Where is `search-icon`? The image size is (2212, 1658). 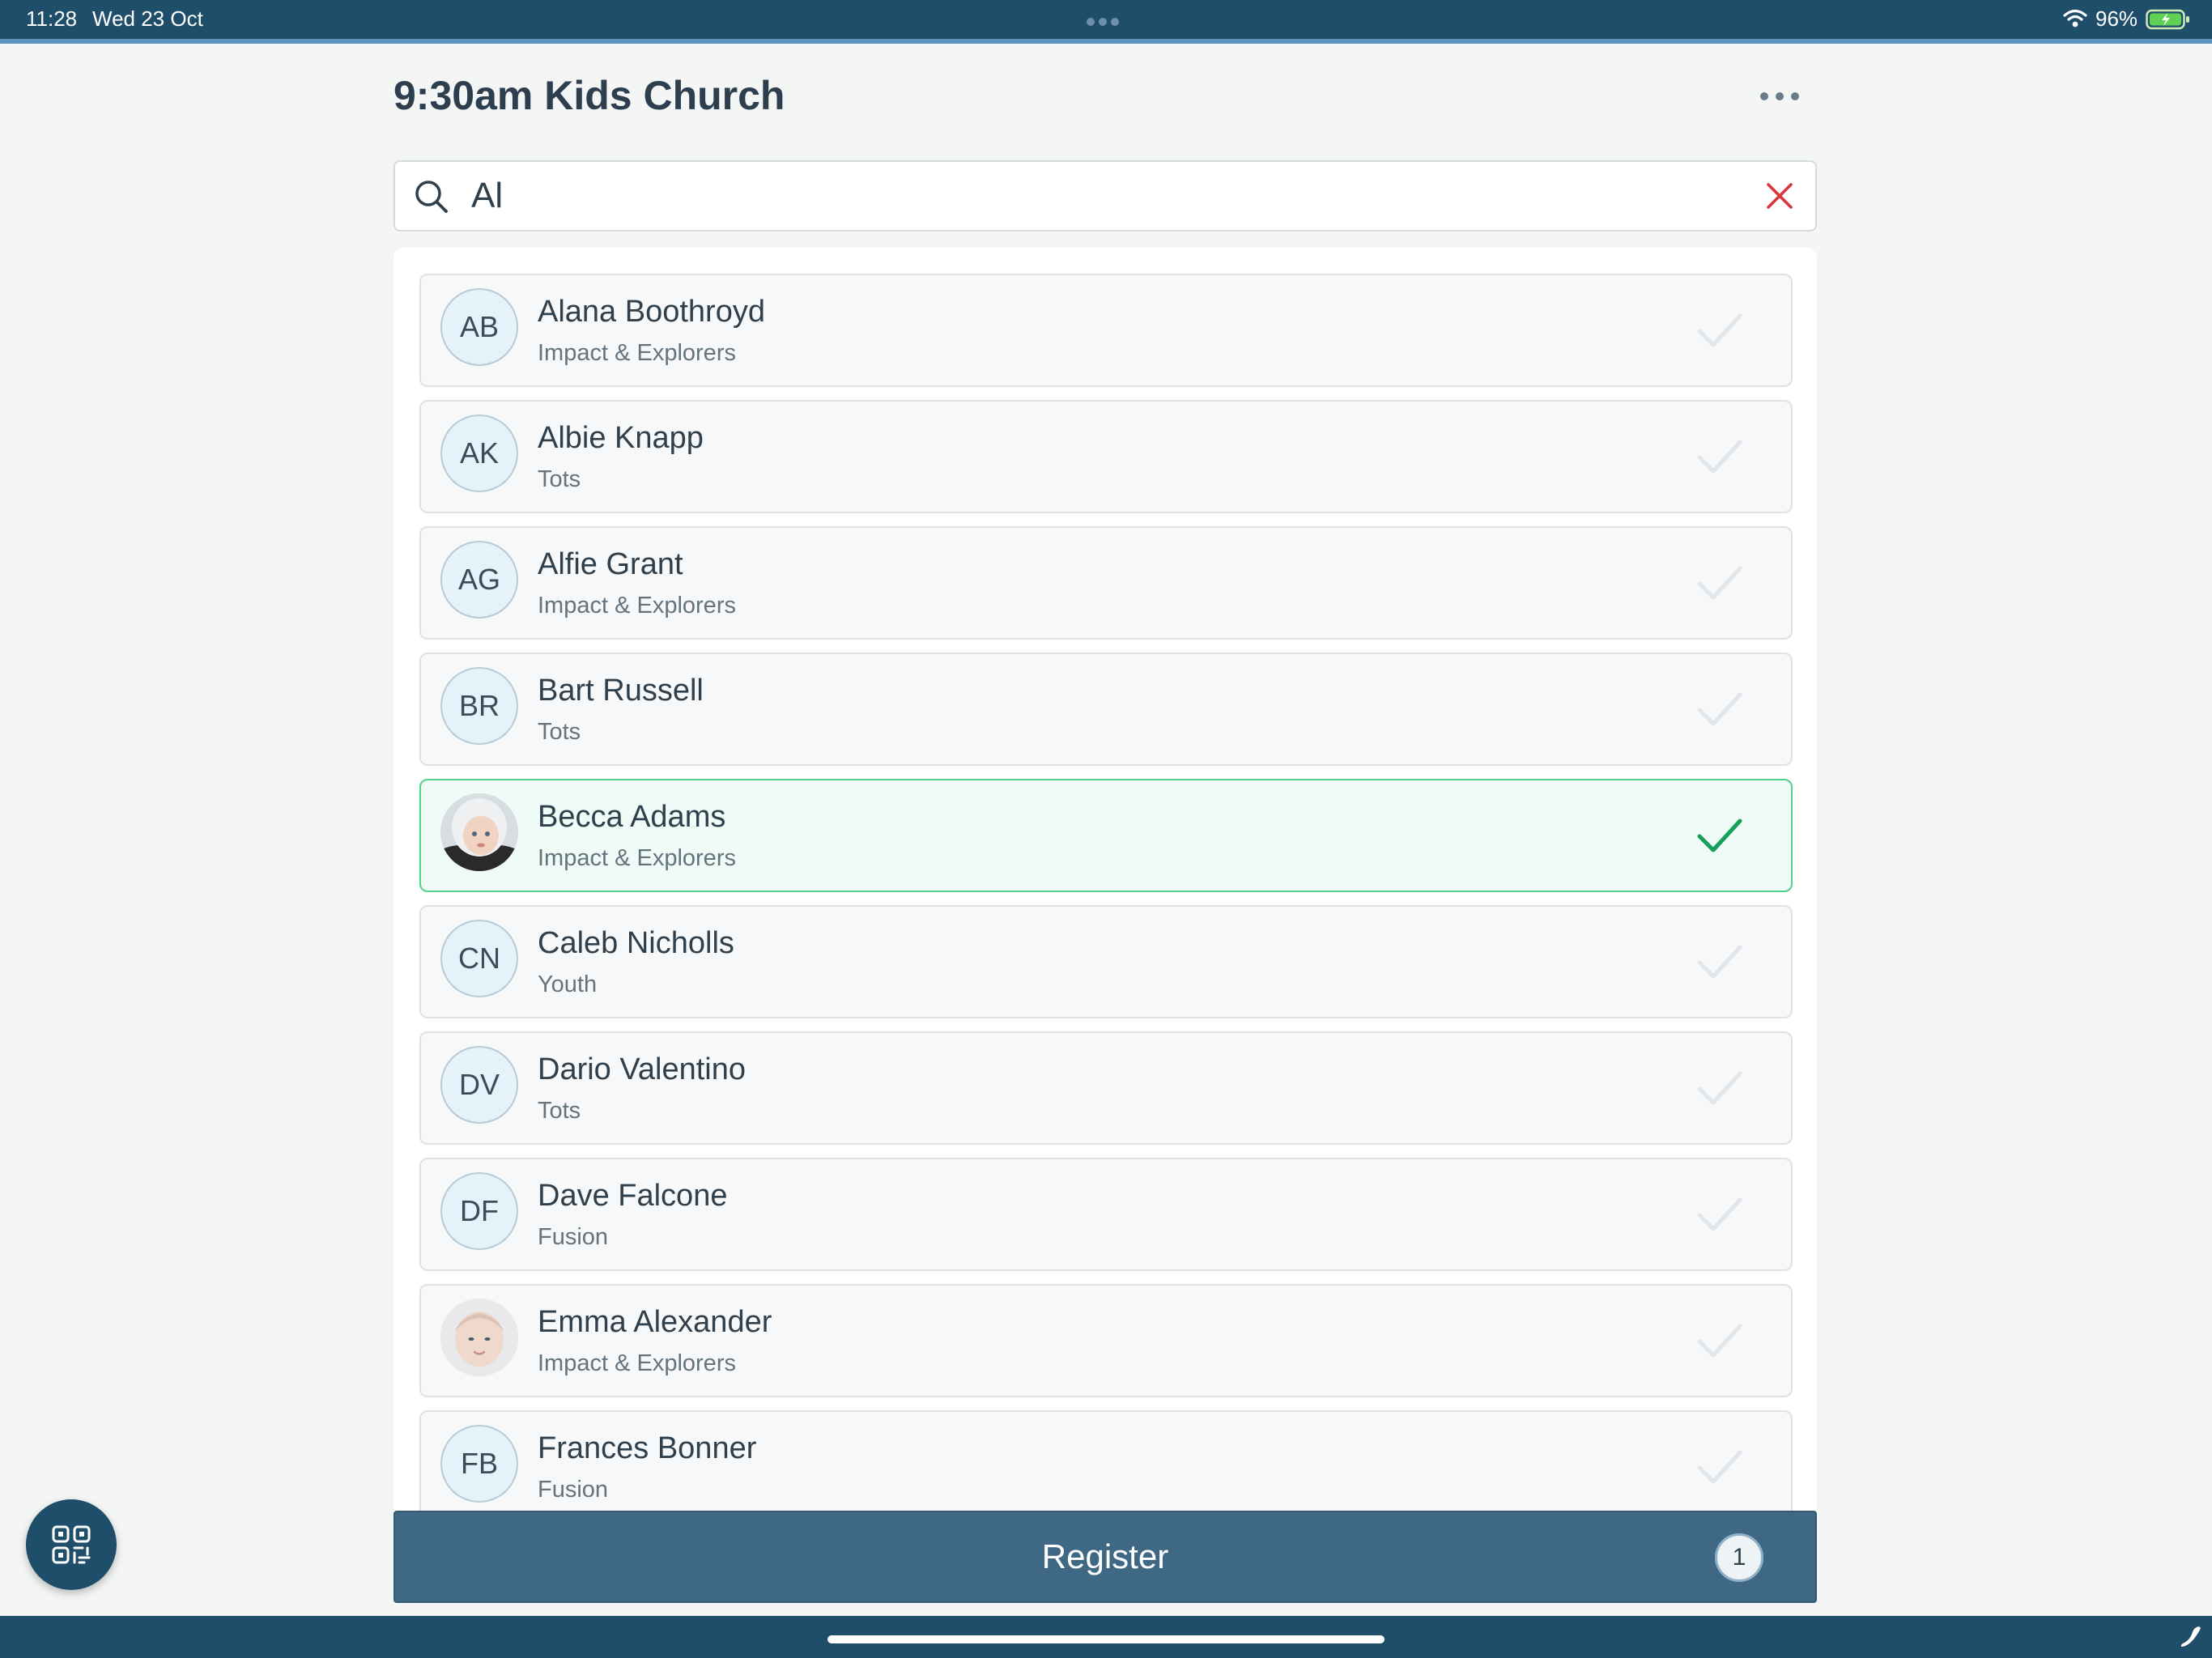
search-icon is located at coordinates (431, 197).